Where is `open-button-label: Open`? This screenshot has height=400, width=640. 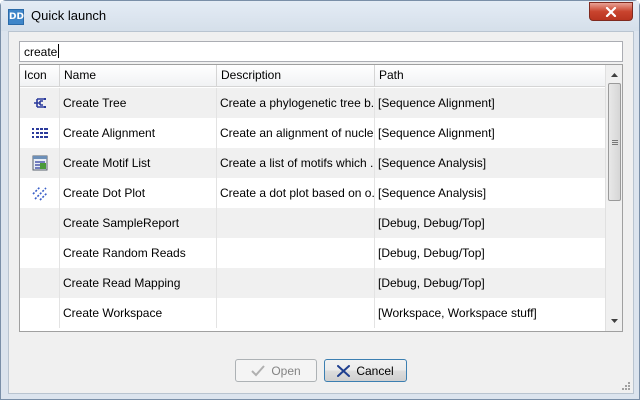
open-button-label: Open is located at coordinates (286, 370).